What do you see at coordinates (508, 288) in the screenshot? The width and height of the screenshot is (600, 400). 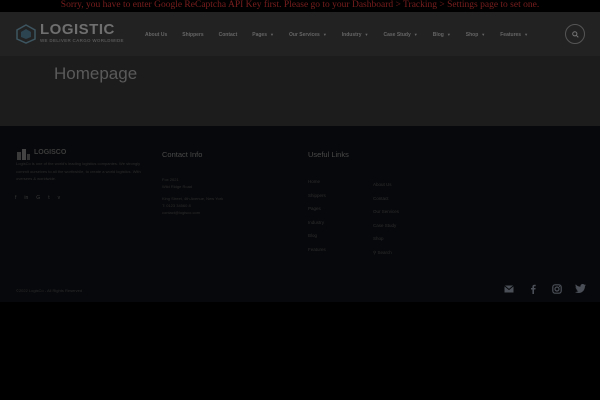 I see `mail-icon` at bounding box center [508, 288].